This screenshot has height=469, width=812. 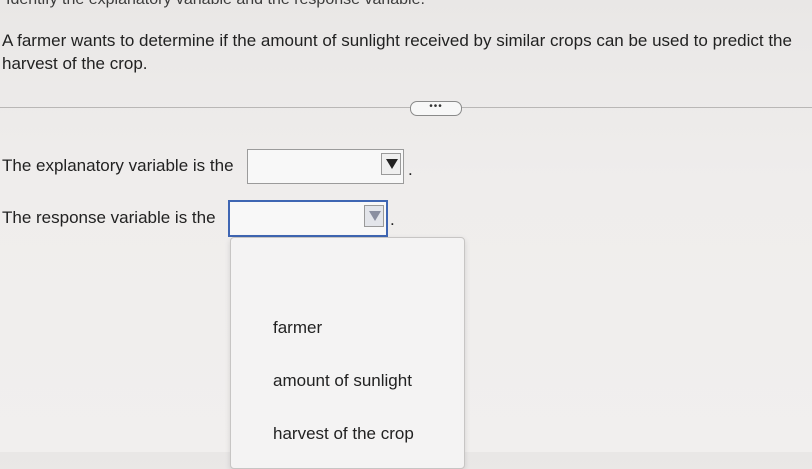 I want to click on response-period: ., so click(x=392, y=219).